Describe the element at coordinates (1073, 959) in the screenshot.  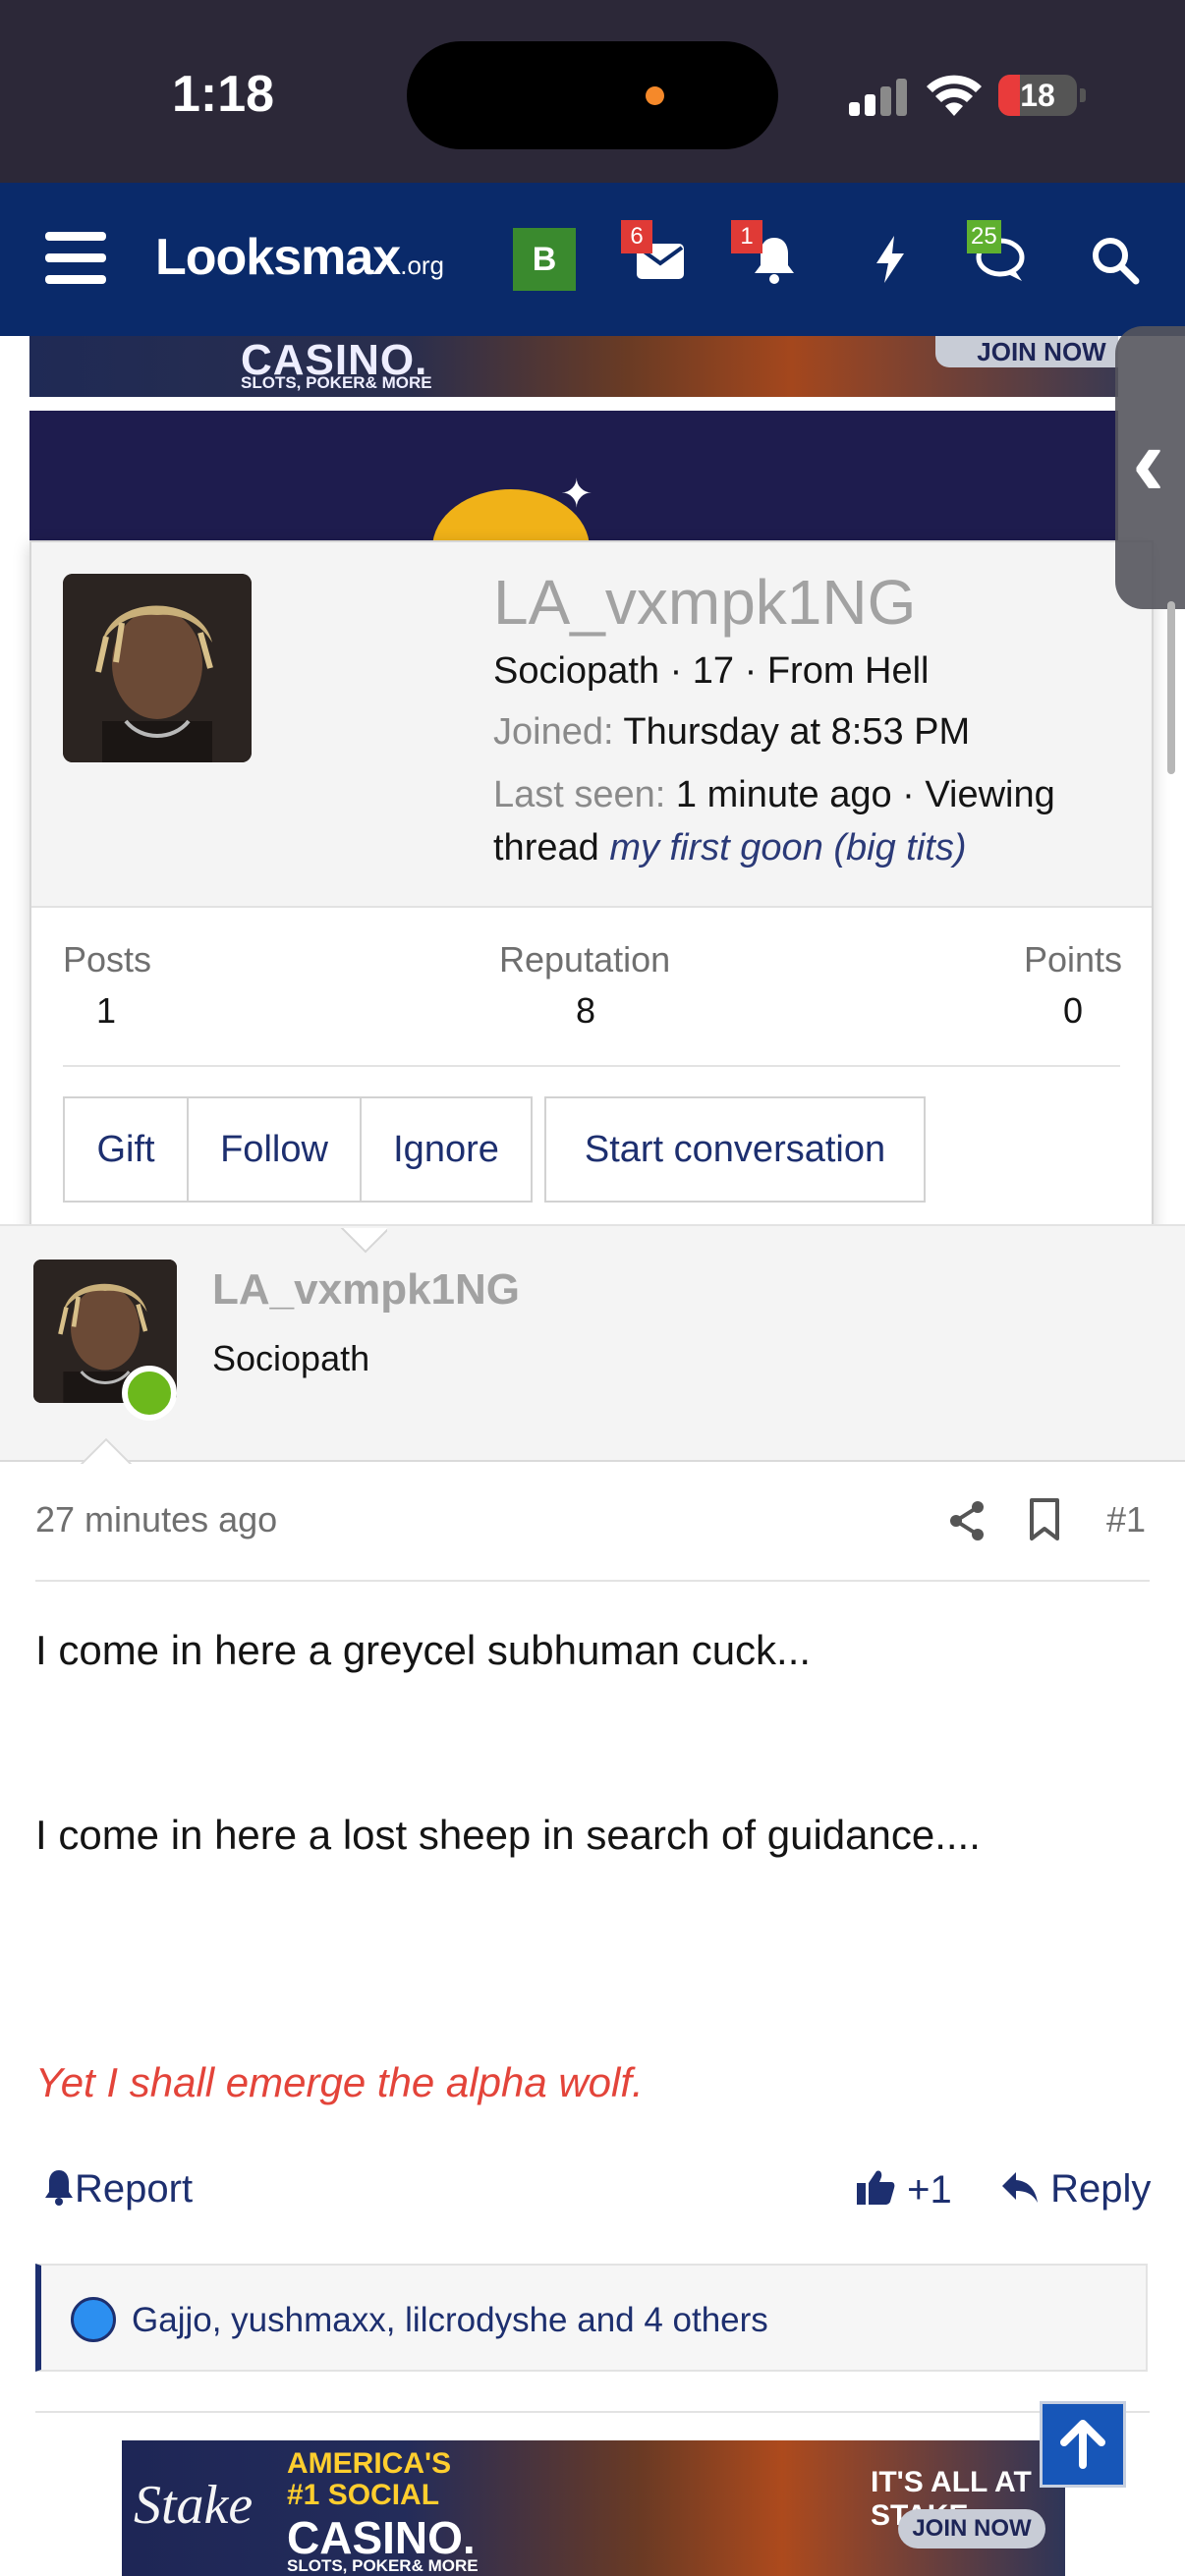
I see `points-label: Points` at that location.